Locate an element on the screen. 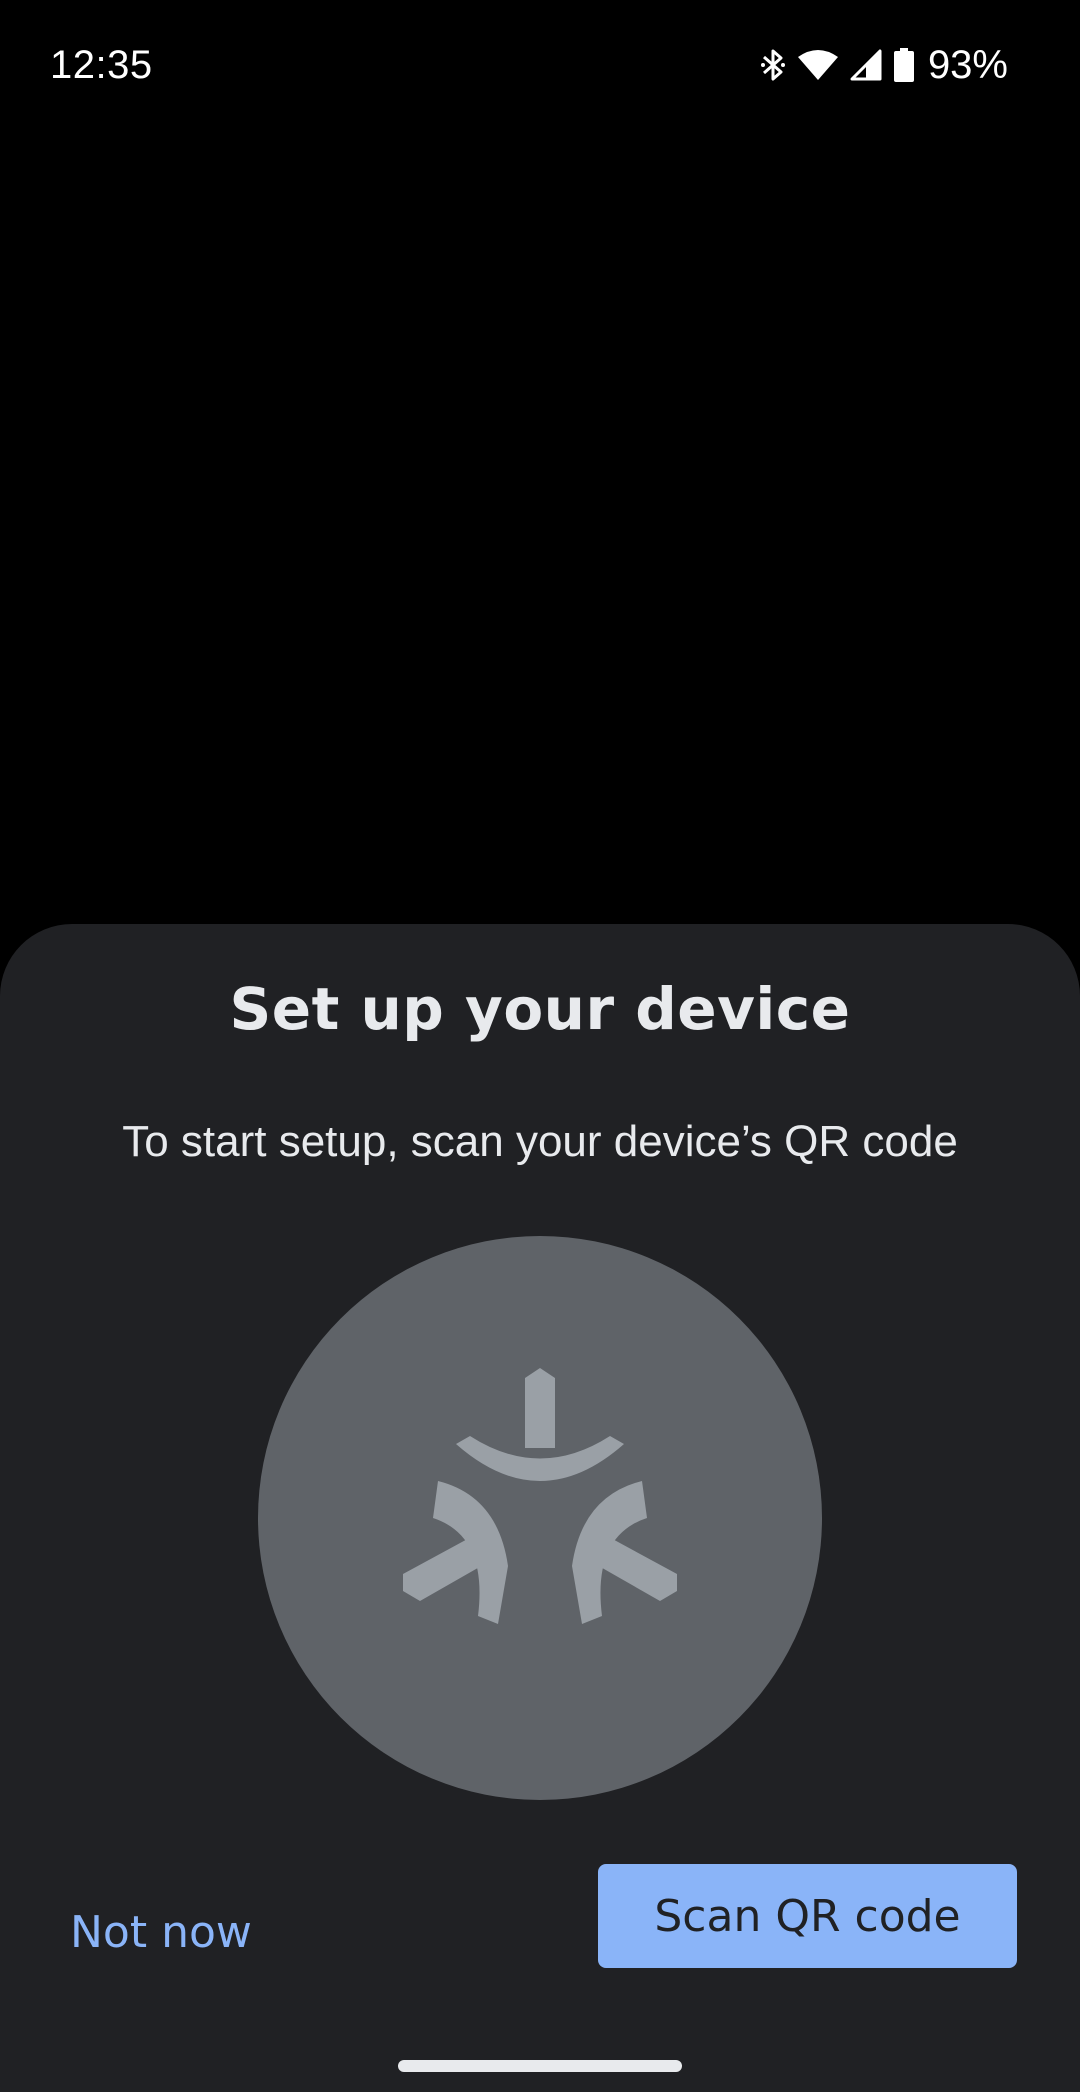  not-now-button: Not now is located at coordinates (161, 1932).